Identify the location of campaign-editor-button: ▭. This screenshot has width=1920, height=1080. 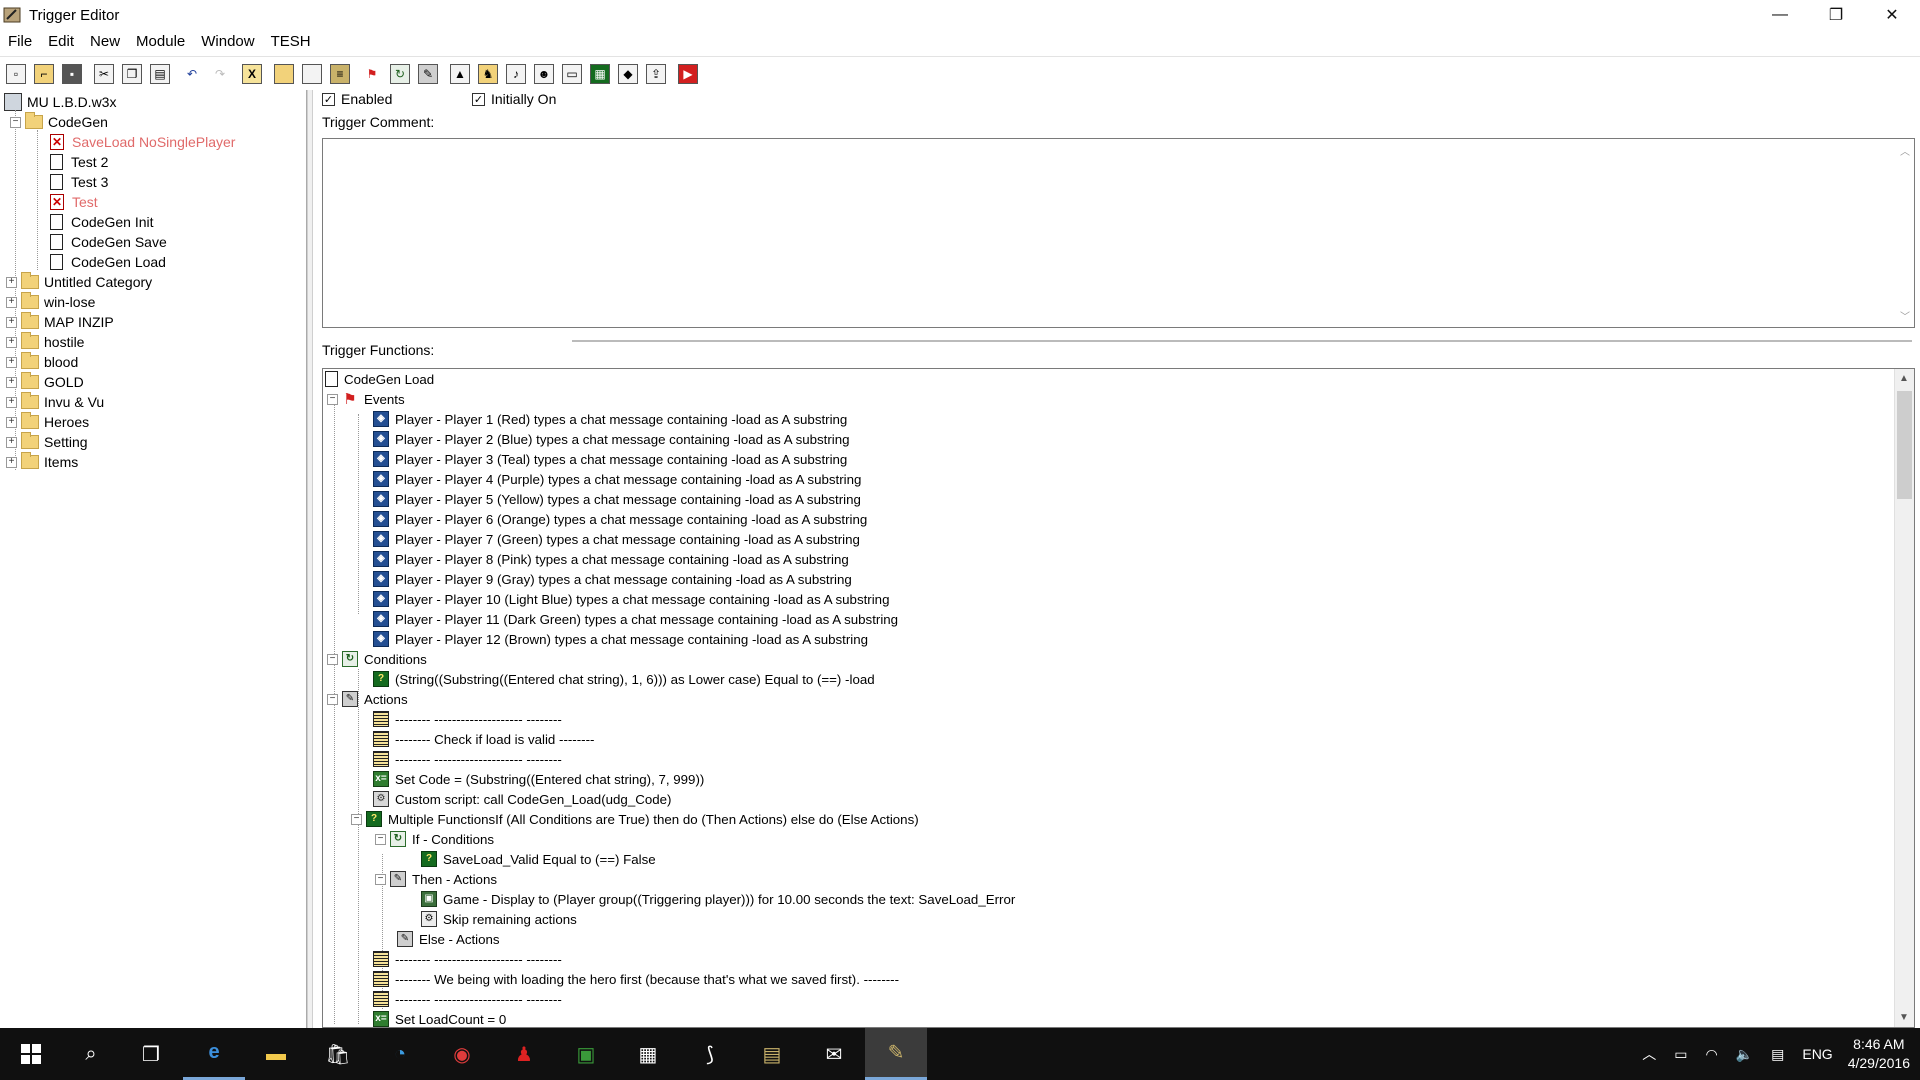
(572, 74).